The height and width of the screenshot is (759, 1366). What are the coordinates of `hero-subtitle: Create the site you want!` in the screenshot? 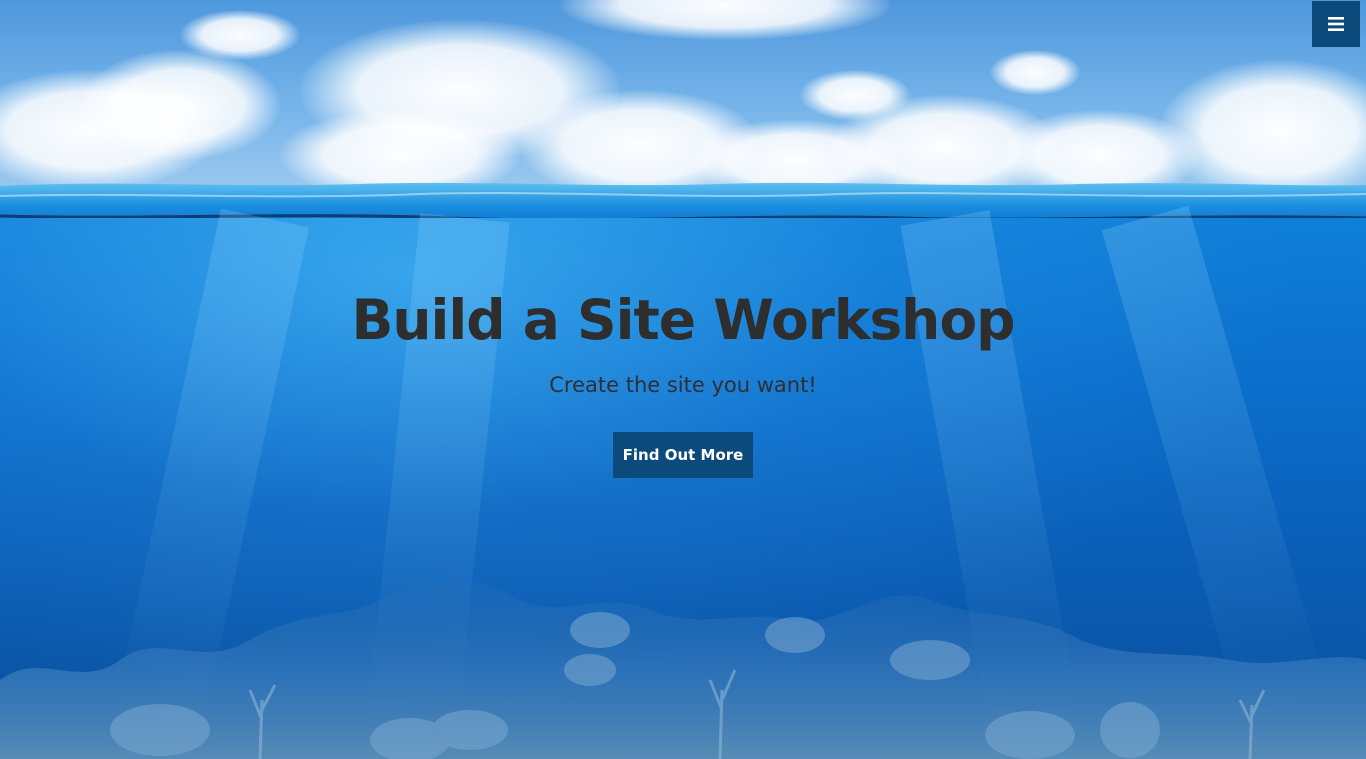 It's located at (683, 385).